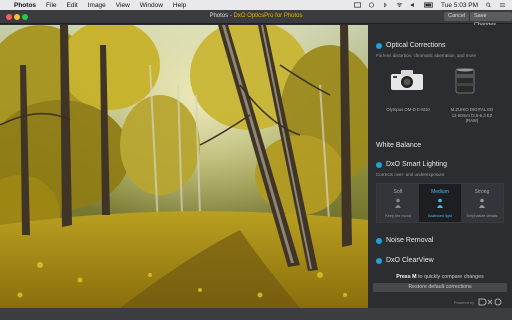  What do you see at coordinates (457, 16) in the screenshot?
I see `cancel-button: Cancel` at bounding box center [457, 16].